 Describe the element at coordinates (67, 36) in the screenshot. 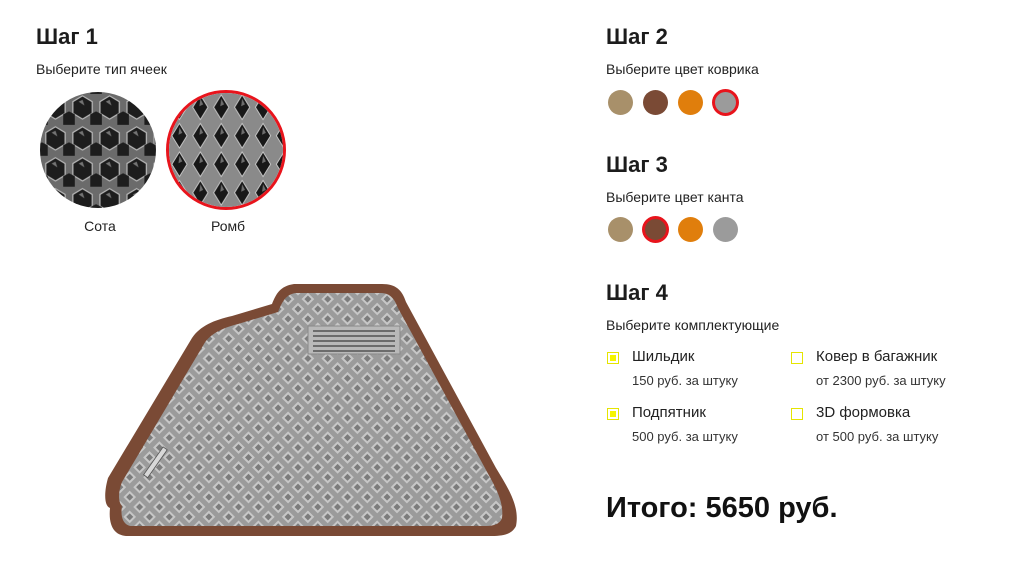

I see `step1-title: Шаг 1` at that location.